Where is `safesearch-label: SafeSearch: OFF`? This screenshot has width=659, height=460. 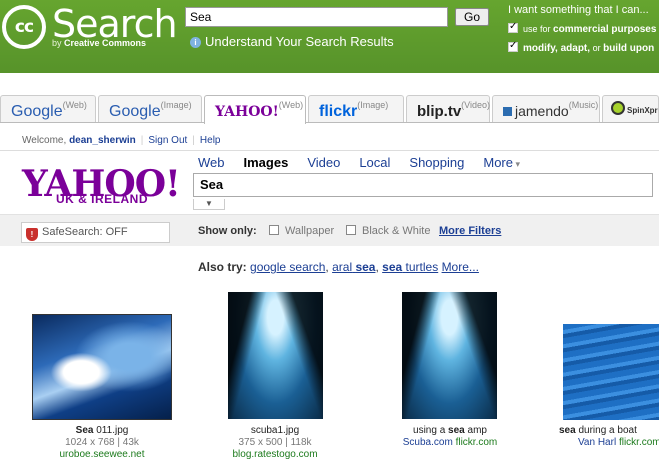 safesearch-label: SafeSearch: OFF is located at coordinates (85, 232).